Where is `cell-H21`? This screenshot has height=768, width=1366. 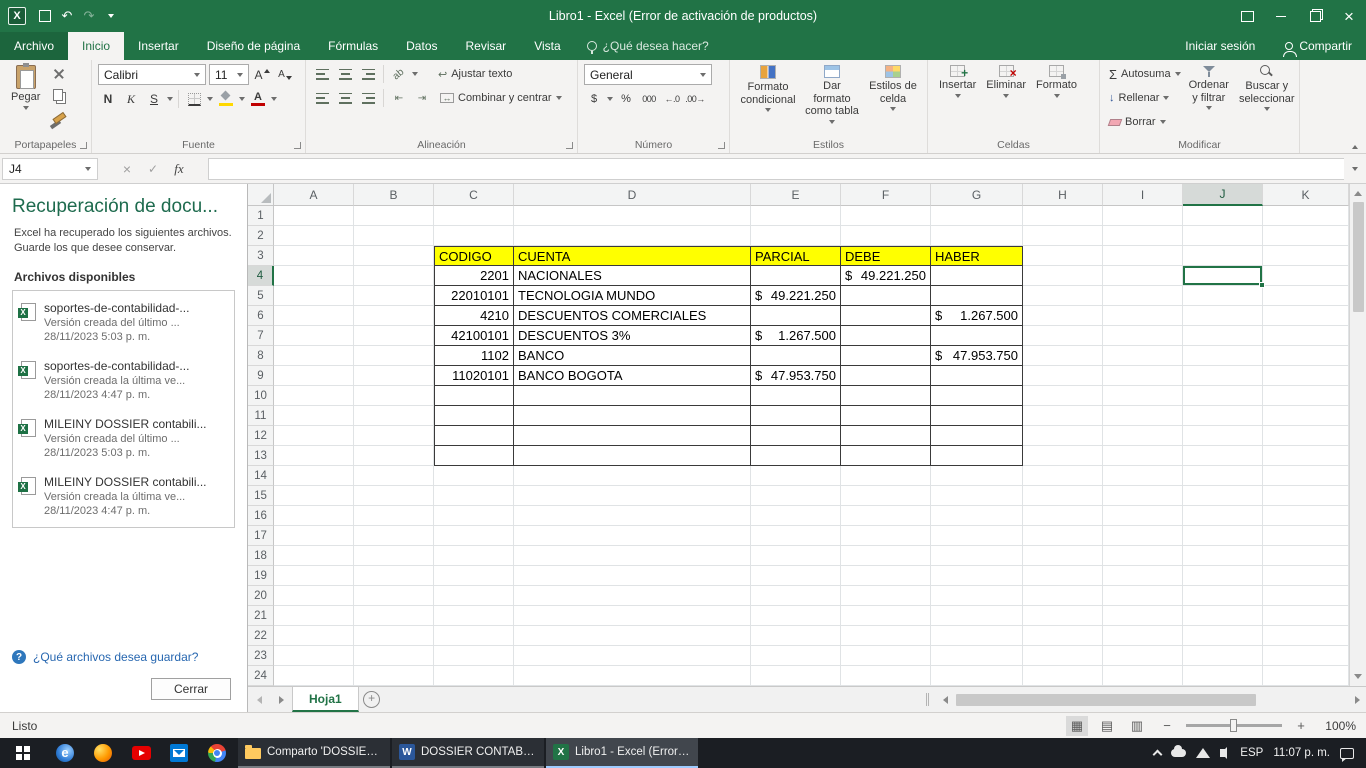 cell-H21 is located at coordinates (1063, 616).